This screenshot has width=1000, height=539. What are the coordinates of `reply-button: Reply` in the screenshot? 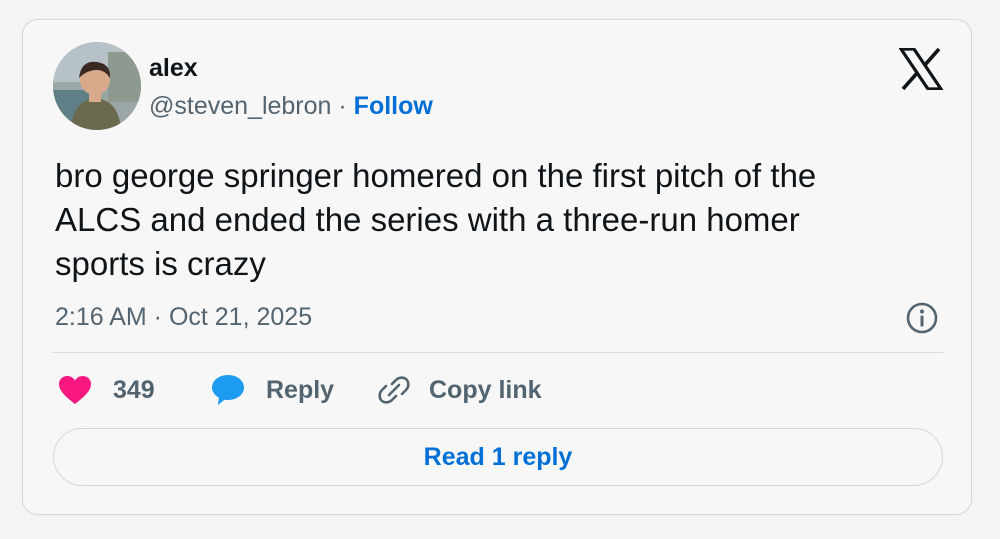 It's located at (272, 390).